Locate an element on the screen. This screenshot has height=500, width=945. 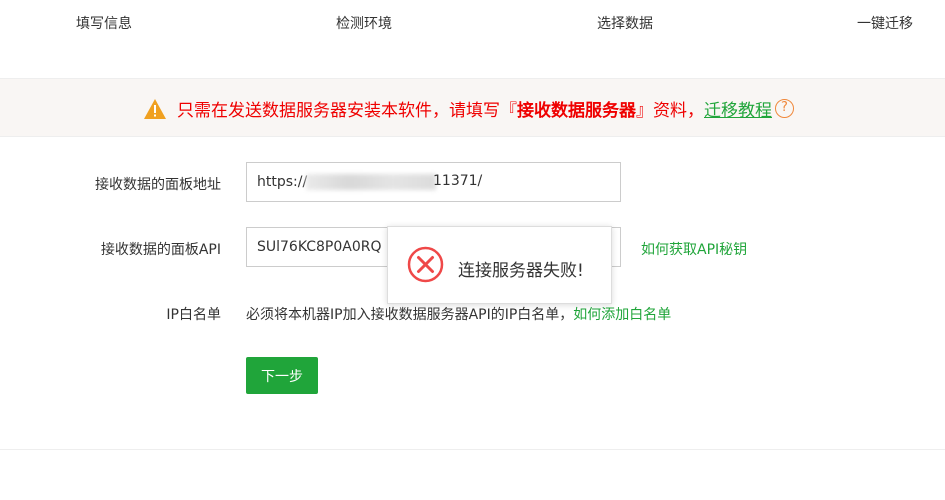
notice-banner: 只需在发送数据服务器安装本软件，请填写『 接收数据服务器 』资料， 迁移教程 ? is located at coordinates (472, 107).